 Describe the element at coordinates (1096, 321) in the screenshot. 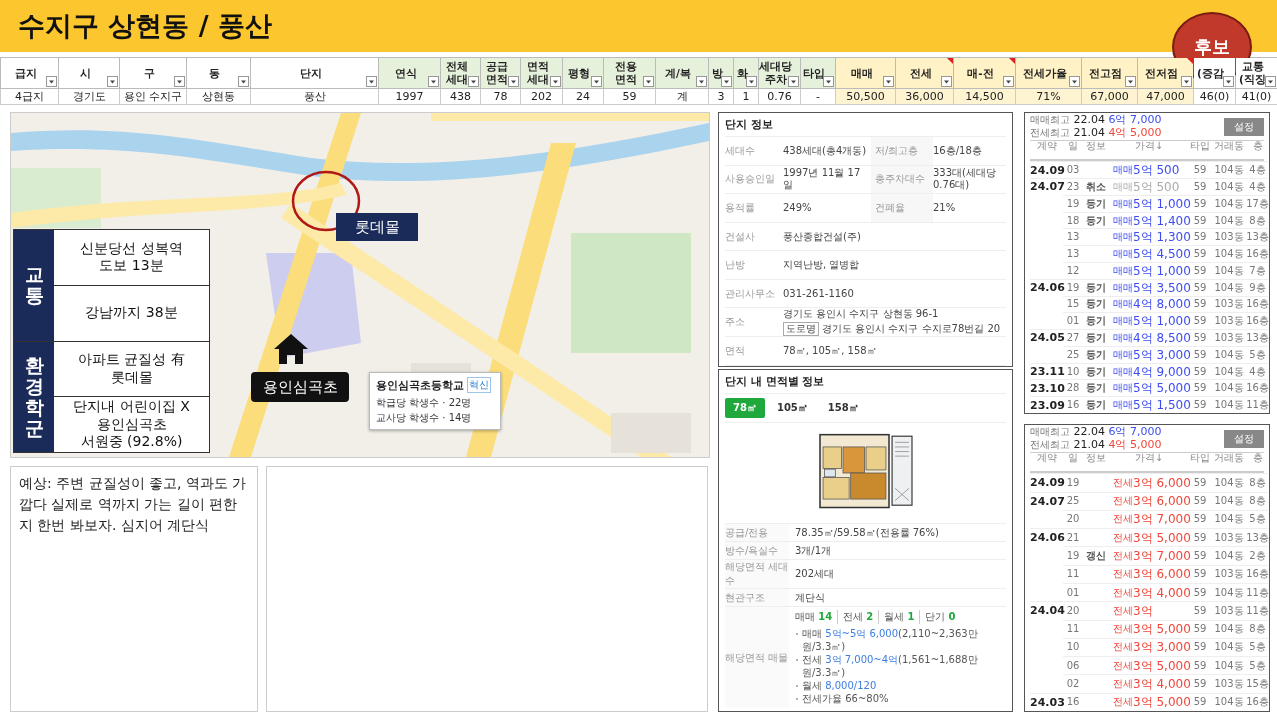

I see `table-cell: 등기` at that location.